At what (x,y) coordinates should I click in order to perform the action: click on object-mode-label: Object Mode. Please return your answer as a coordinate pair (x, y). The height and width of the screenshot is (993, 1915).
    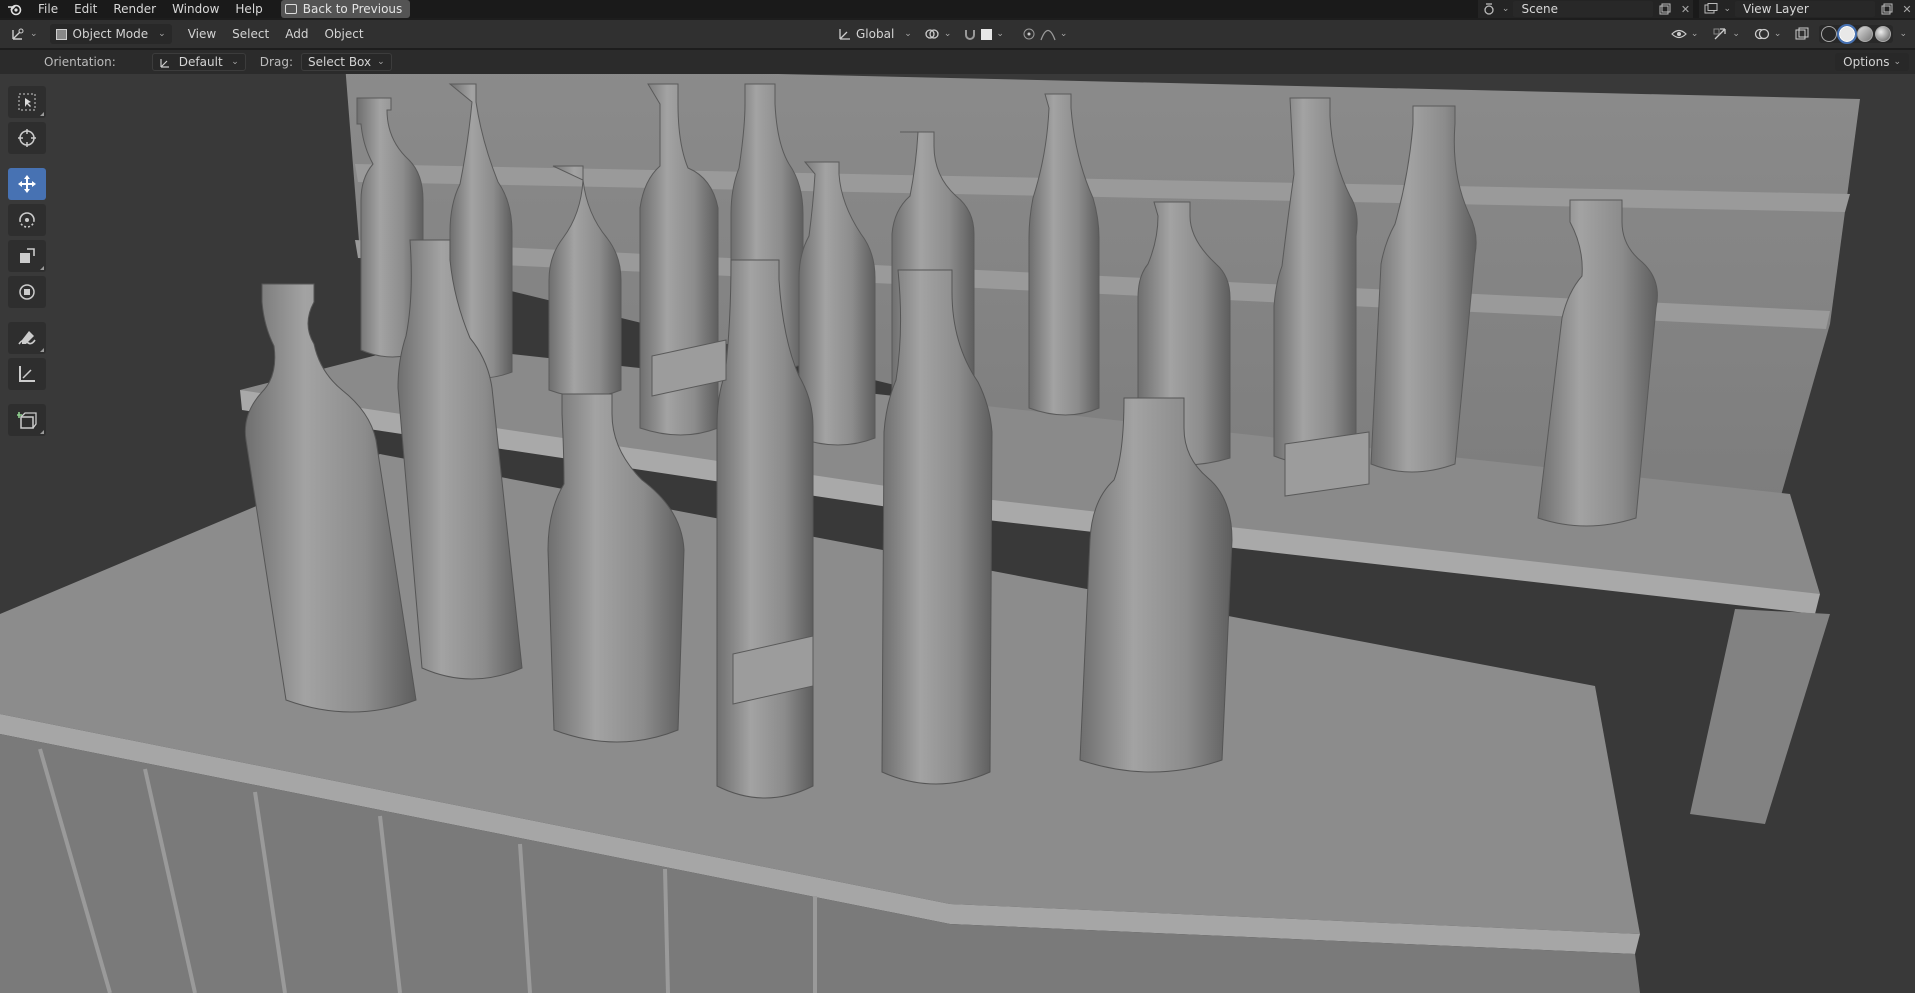
    Looking at the image, I should click on (110, 34).